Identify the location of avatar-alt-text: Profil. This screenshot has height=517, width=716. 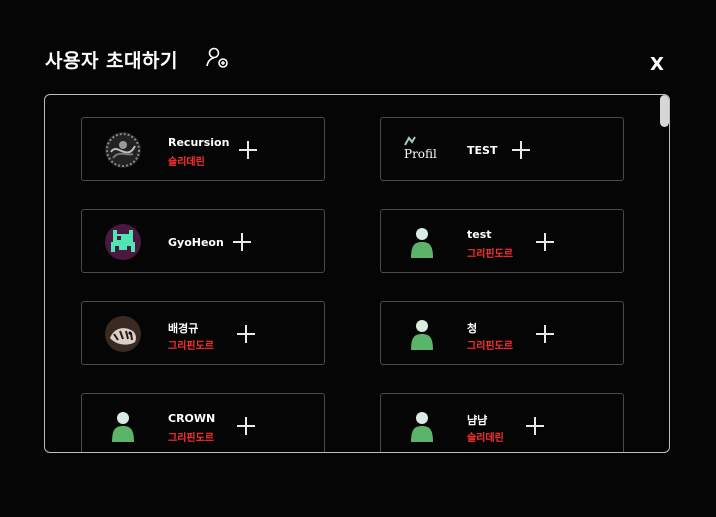
(420, 154).